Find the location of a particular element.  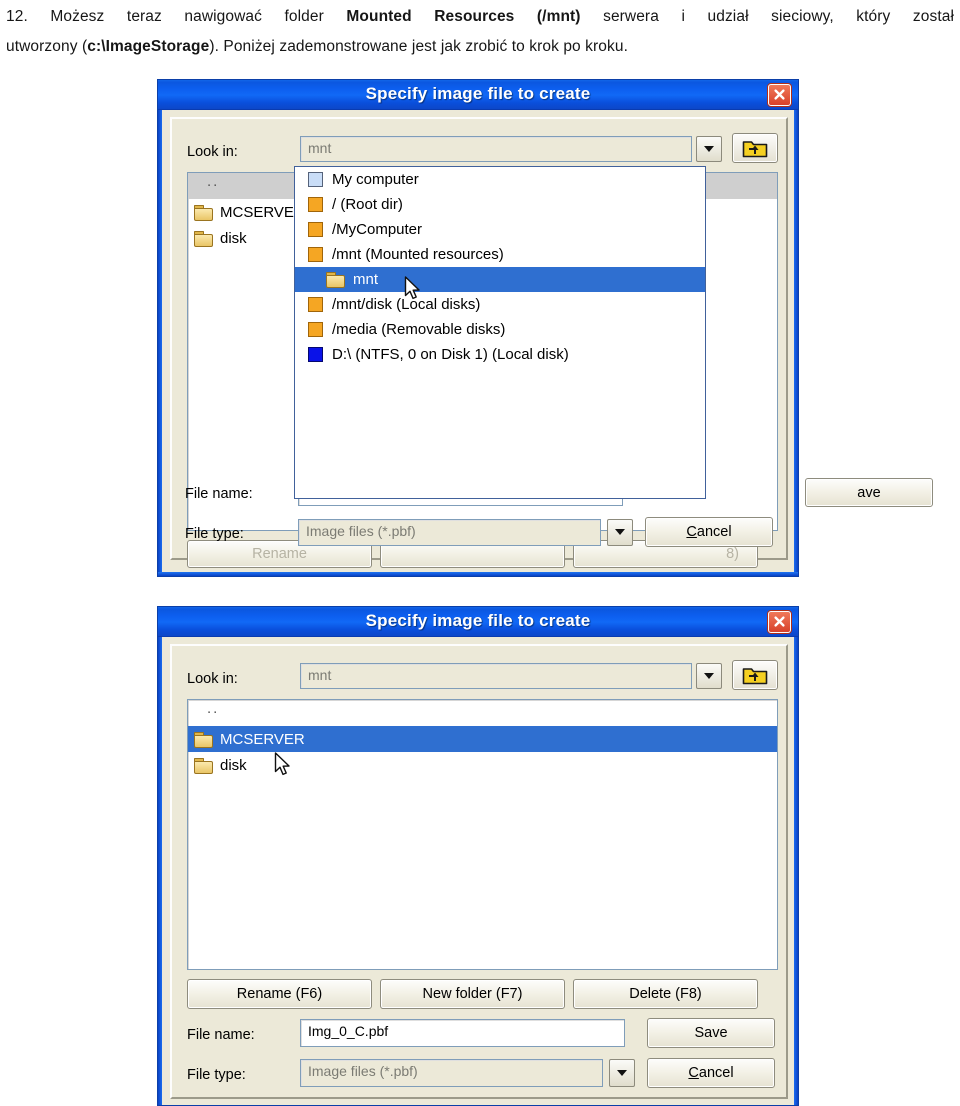

cancel-rest-1: ancel is located at coordinates (714, 532).